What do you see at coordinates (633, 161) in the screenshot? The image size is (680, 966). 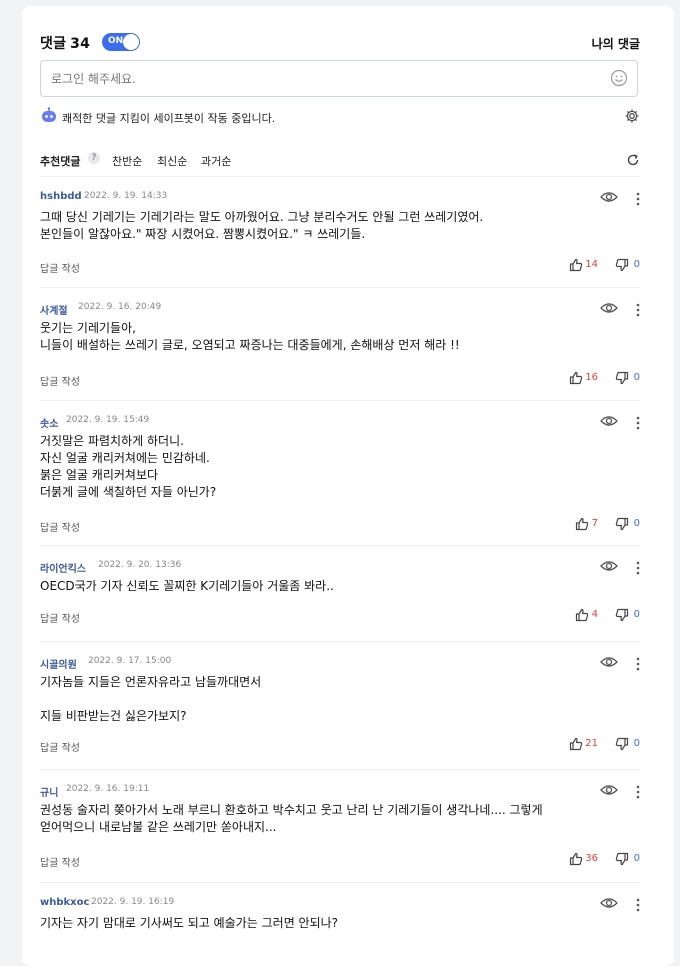 I see `refresh-icon` at bounding box center [633, 161].